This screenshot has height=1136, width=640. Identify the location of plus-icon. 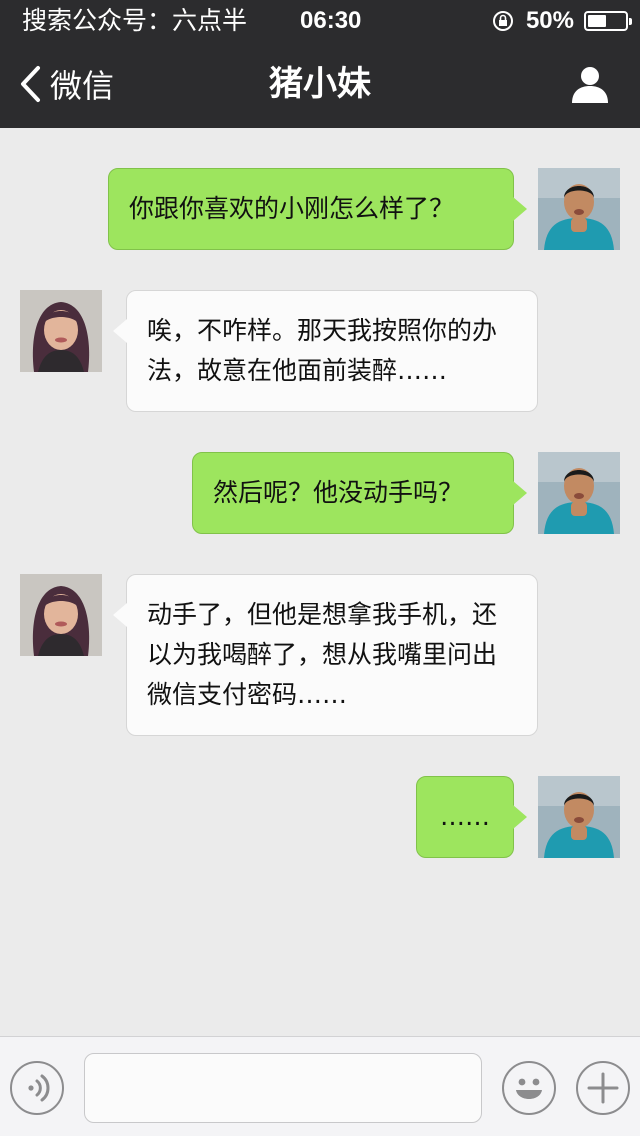
(603, 1088).